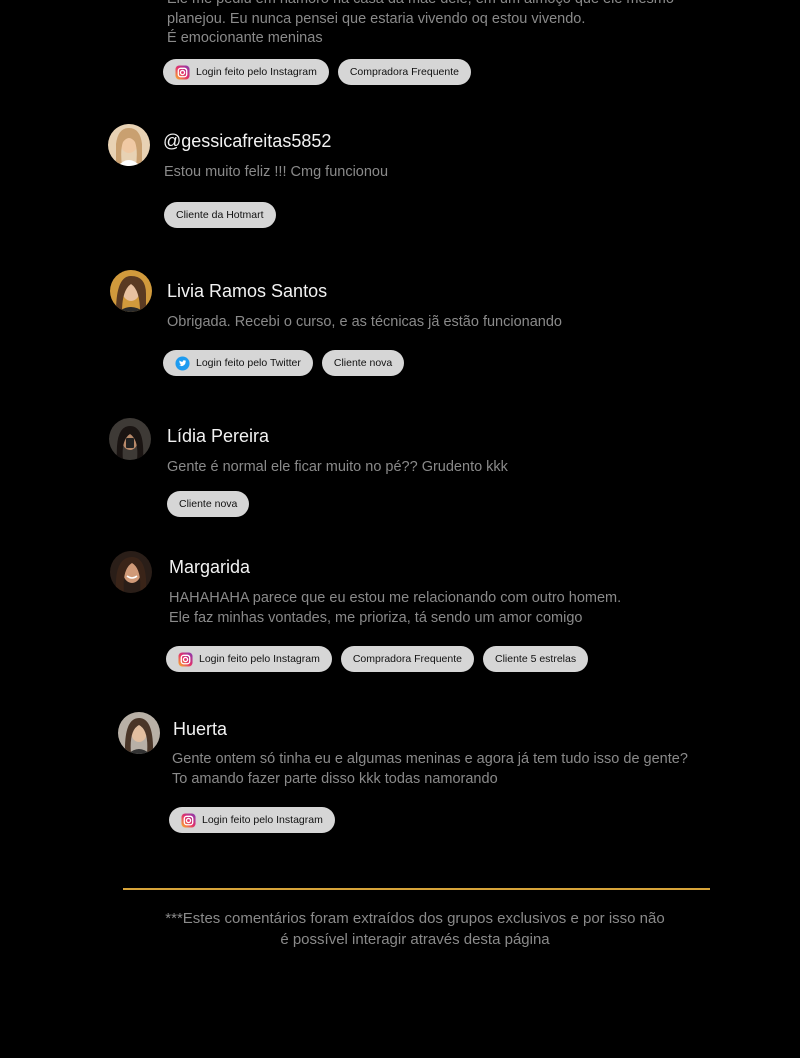 The width and height of the screenshot is (800, 1058). I want to click on comment-badges: Login feito pelo Instagram, so click(252, 820).